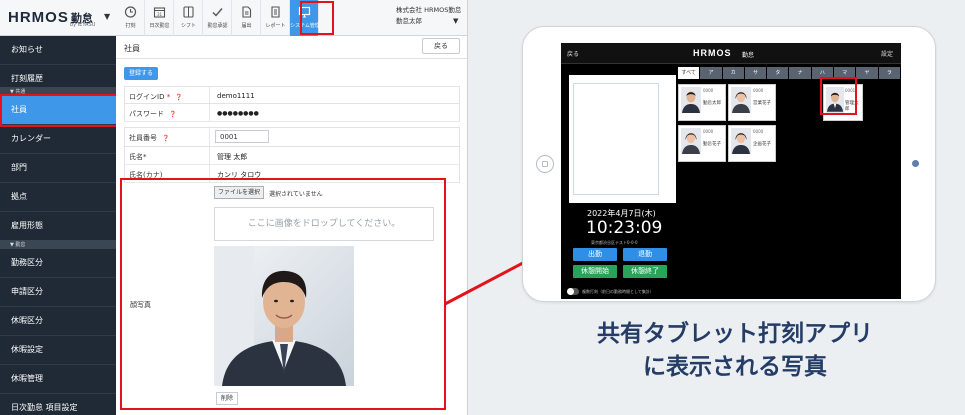 This screenshot has height=415, width=965. I want to click on tablet-clock: 10:23:09, so click(624, 228).